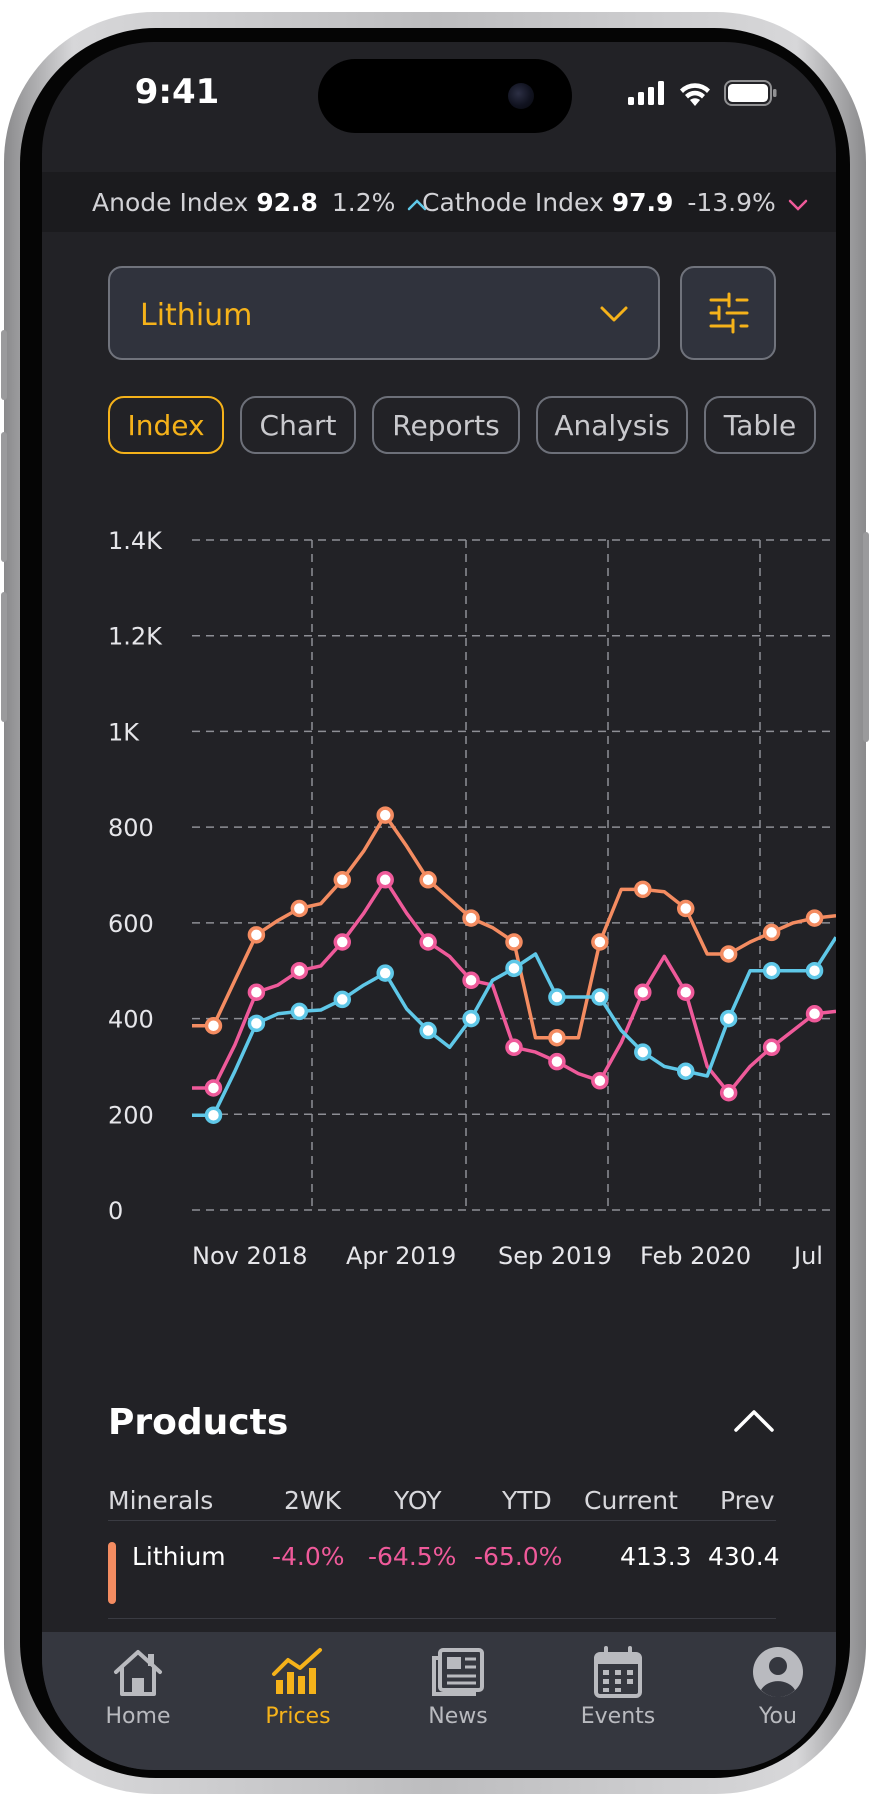 The height and width of the screenshot is (1800, 874). Describe the element at coordinates (131, 828) in the screenshot. I see `y-tick-label: 800` at that location.